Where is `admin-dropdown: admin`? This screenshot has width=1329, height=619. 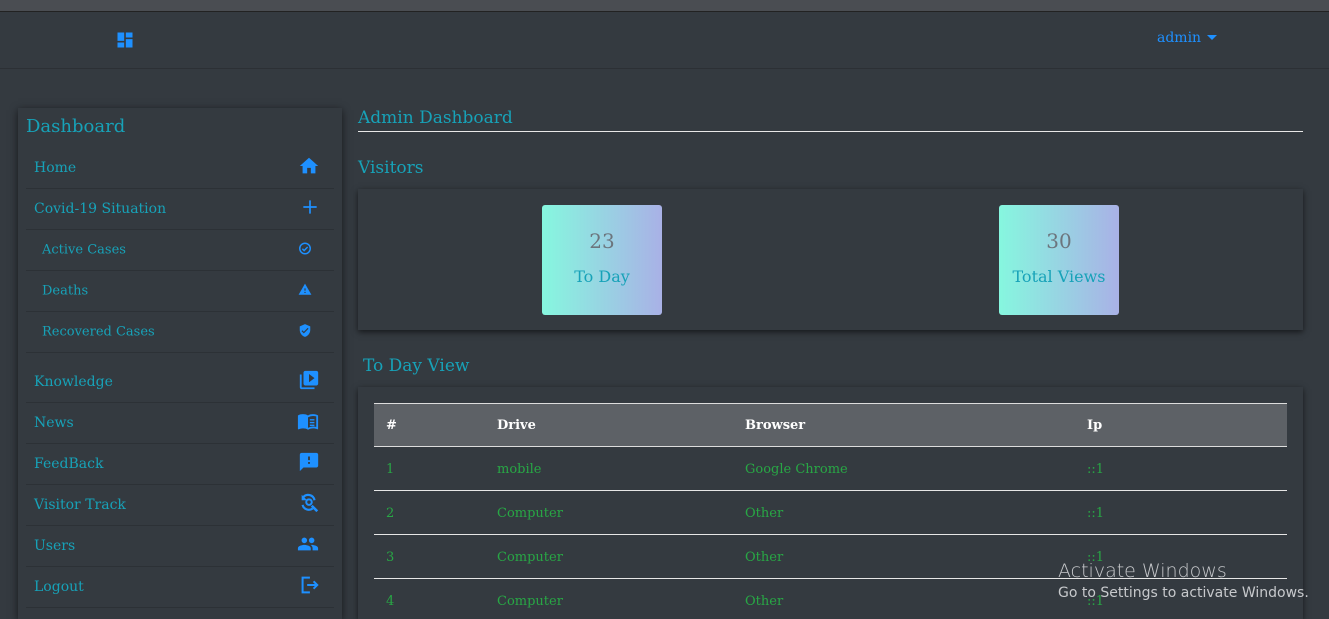
admin-dropdown: admin is located at coordinates (1187, 38).